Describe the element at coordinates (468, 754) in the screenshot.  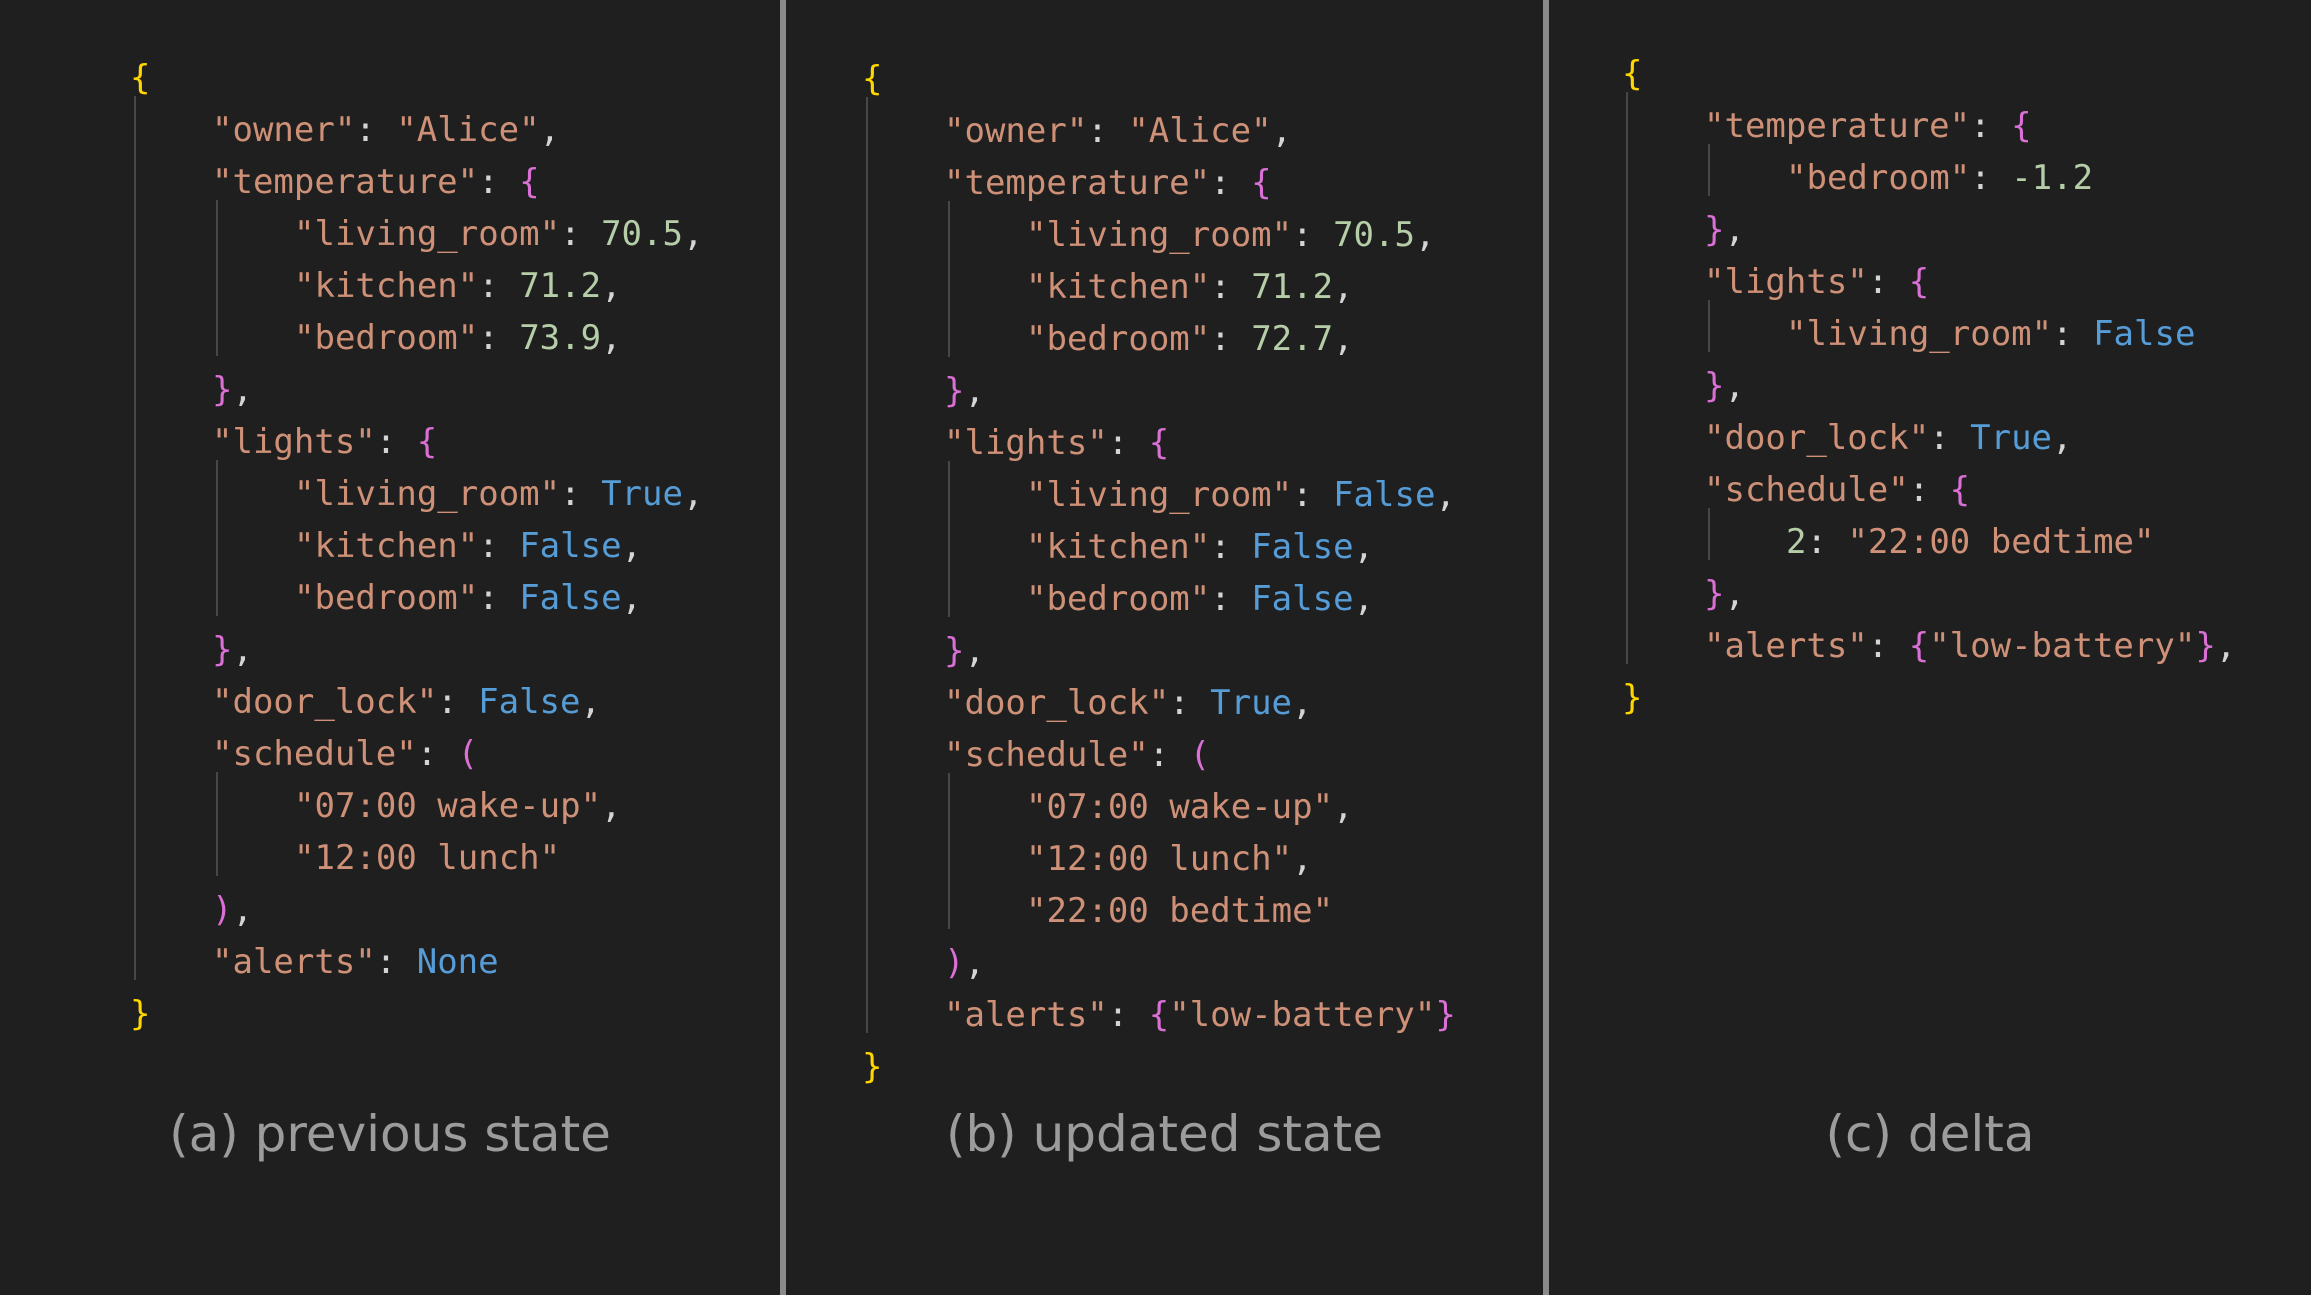
I see `code-token: (` at that location.